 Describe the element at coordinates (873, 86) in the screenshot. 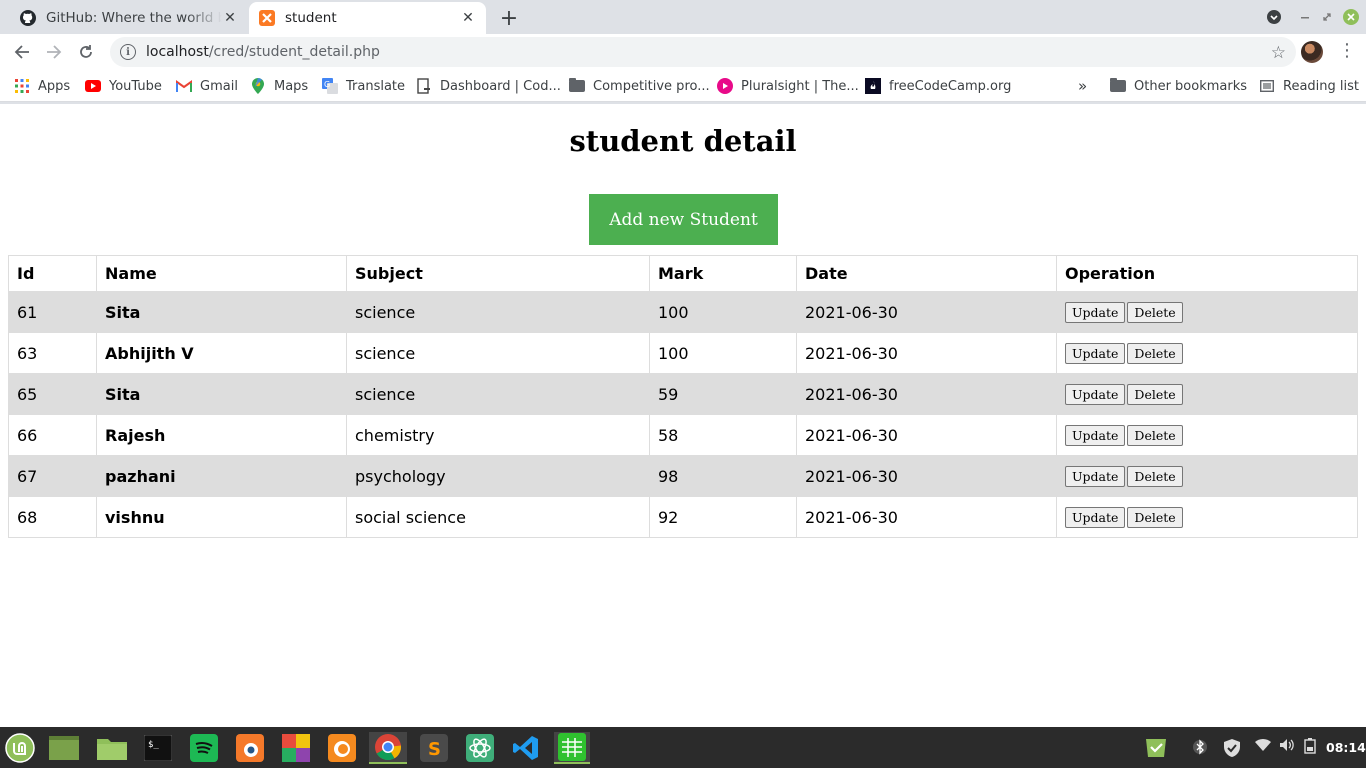

I see `freecodecamp-icon` at that location.